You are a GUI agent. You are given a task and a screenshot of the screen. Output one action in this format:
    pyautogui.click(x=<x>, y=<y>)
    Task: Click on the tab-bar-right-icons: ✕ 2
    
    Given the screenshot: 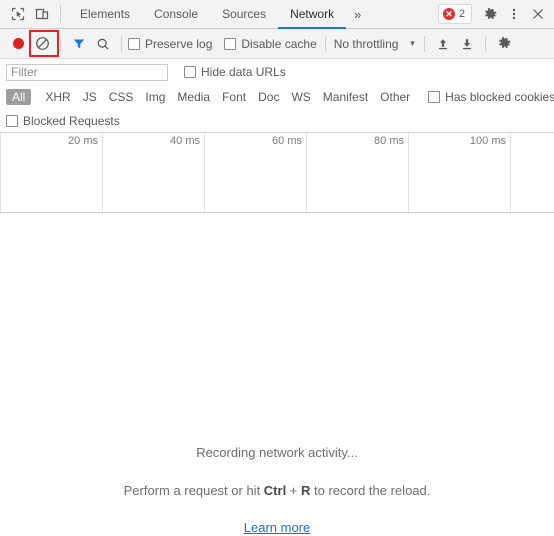 What is the action you would take?
    pyautogui.click(x=495, y=14)
    